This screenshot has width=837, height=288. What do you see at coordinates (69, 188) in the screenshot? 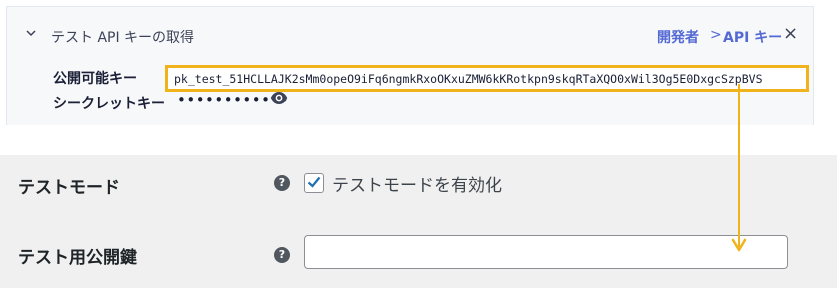
I see `test-mode-label: テストモード` at bounding box center [69, 188].